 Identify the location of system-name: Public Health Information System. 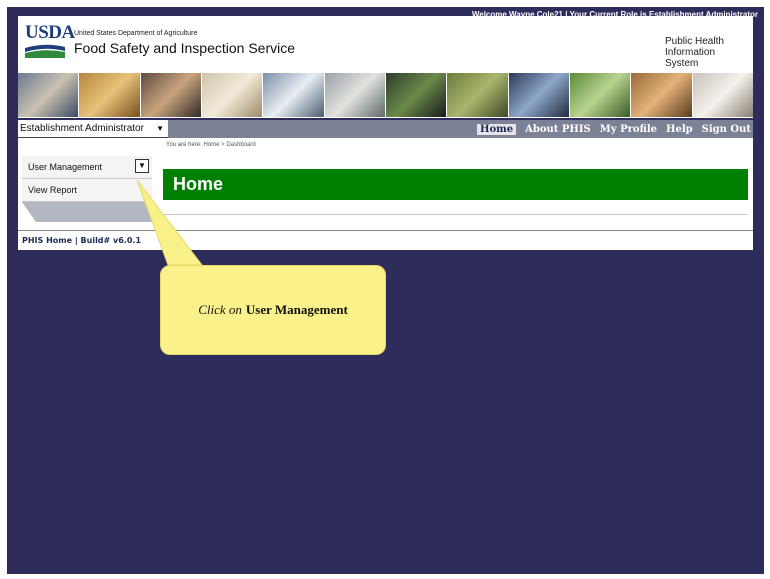
(705, 52).